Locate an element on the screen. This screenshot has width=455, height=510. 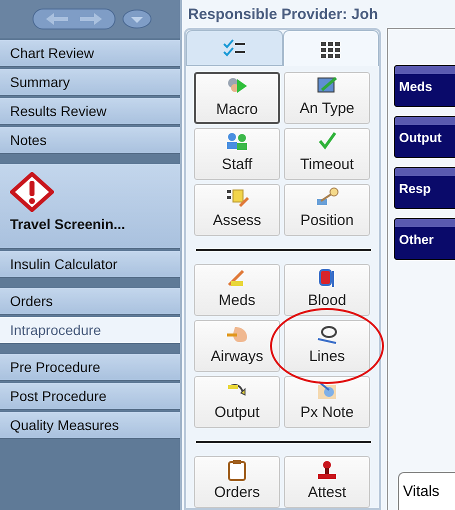
flowsheet-button: Other is located at coordinates (424, 239).